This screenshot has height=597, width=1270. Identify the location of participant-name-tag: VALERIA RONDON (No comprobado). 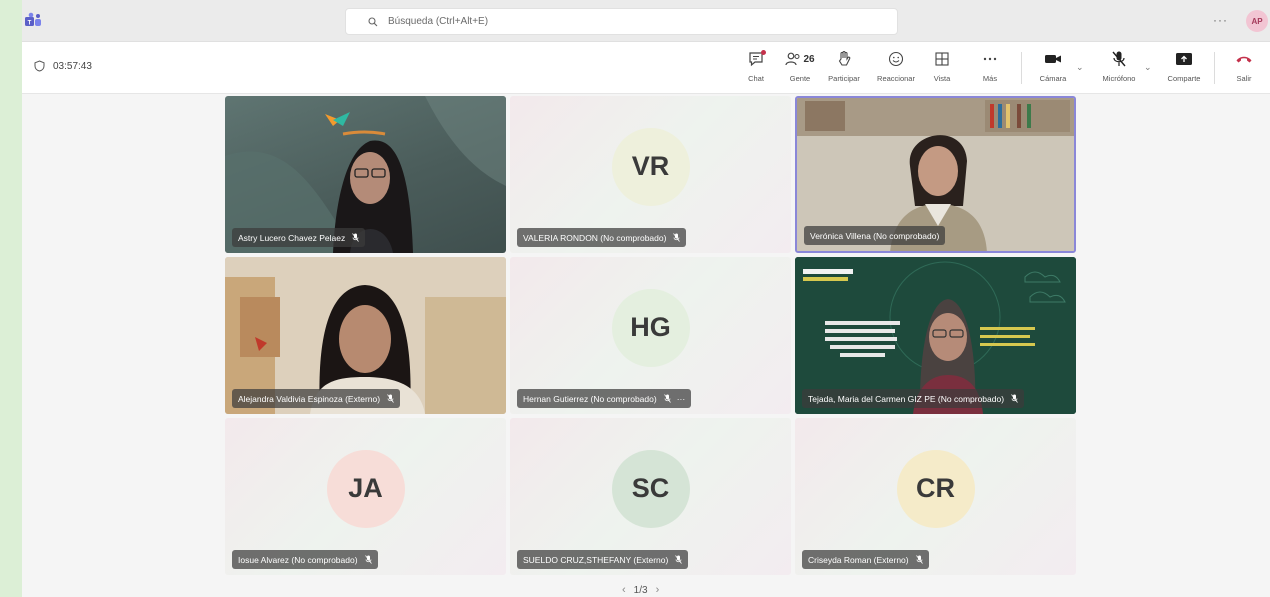
(602, 237).